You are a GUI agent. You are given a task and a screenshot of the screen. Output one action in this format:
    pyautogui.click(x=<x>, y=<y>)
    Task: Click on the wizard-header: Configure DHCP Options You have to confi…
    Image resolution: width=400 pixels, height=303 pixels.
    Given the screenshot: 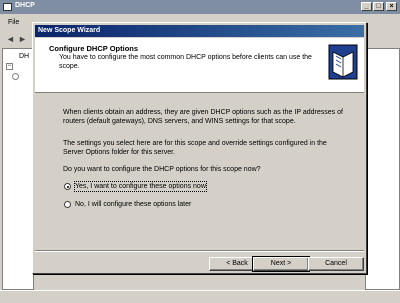 What is the action you would take?
    pyautogui.click(x=199, y=65)
    